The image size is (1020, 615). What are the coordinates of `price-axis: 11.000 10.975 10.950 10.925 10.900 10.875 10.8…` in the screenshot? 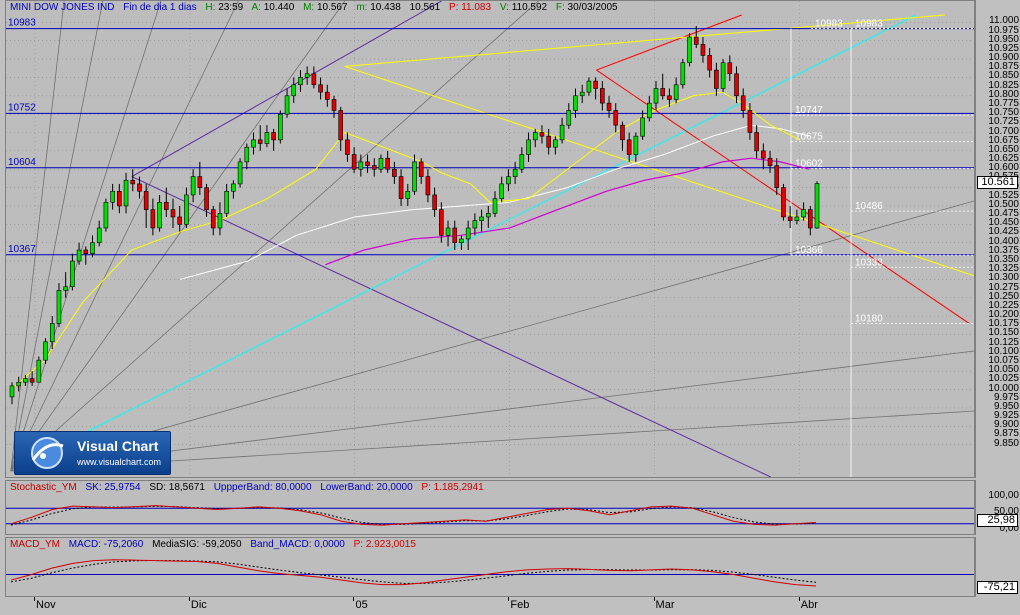 It's located at (997, 239).